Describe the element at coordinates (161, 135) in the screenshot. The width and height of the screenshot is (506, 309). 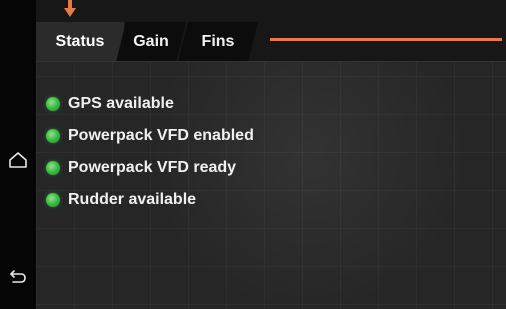
I see `status-label: Powerpack VFD enabled` at that location.